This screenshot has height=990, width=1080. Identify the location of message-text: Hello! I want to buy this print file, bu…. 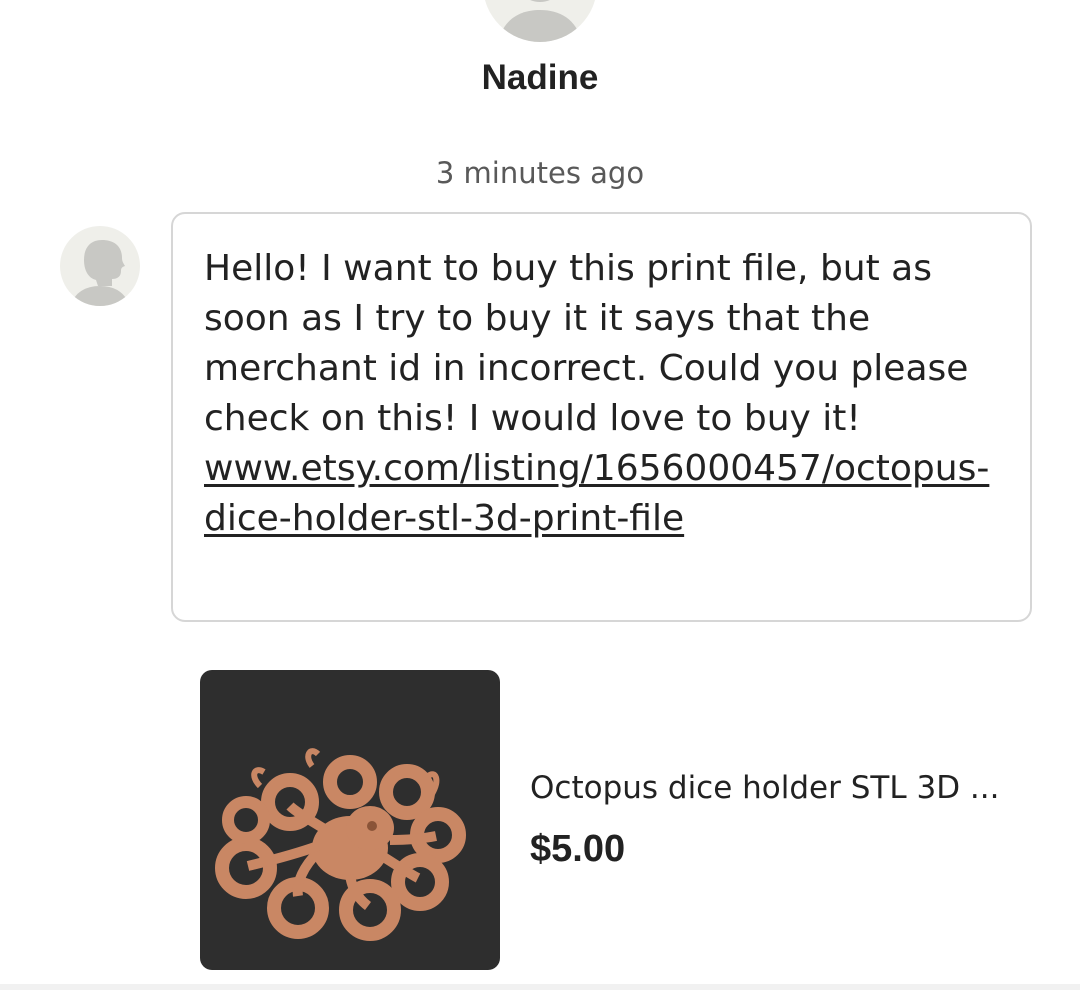
(586, 343).